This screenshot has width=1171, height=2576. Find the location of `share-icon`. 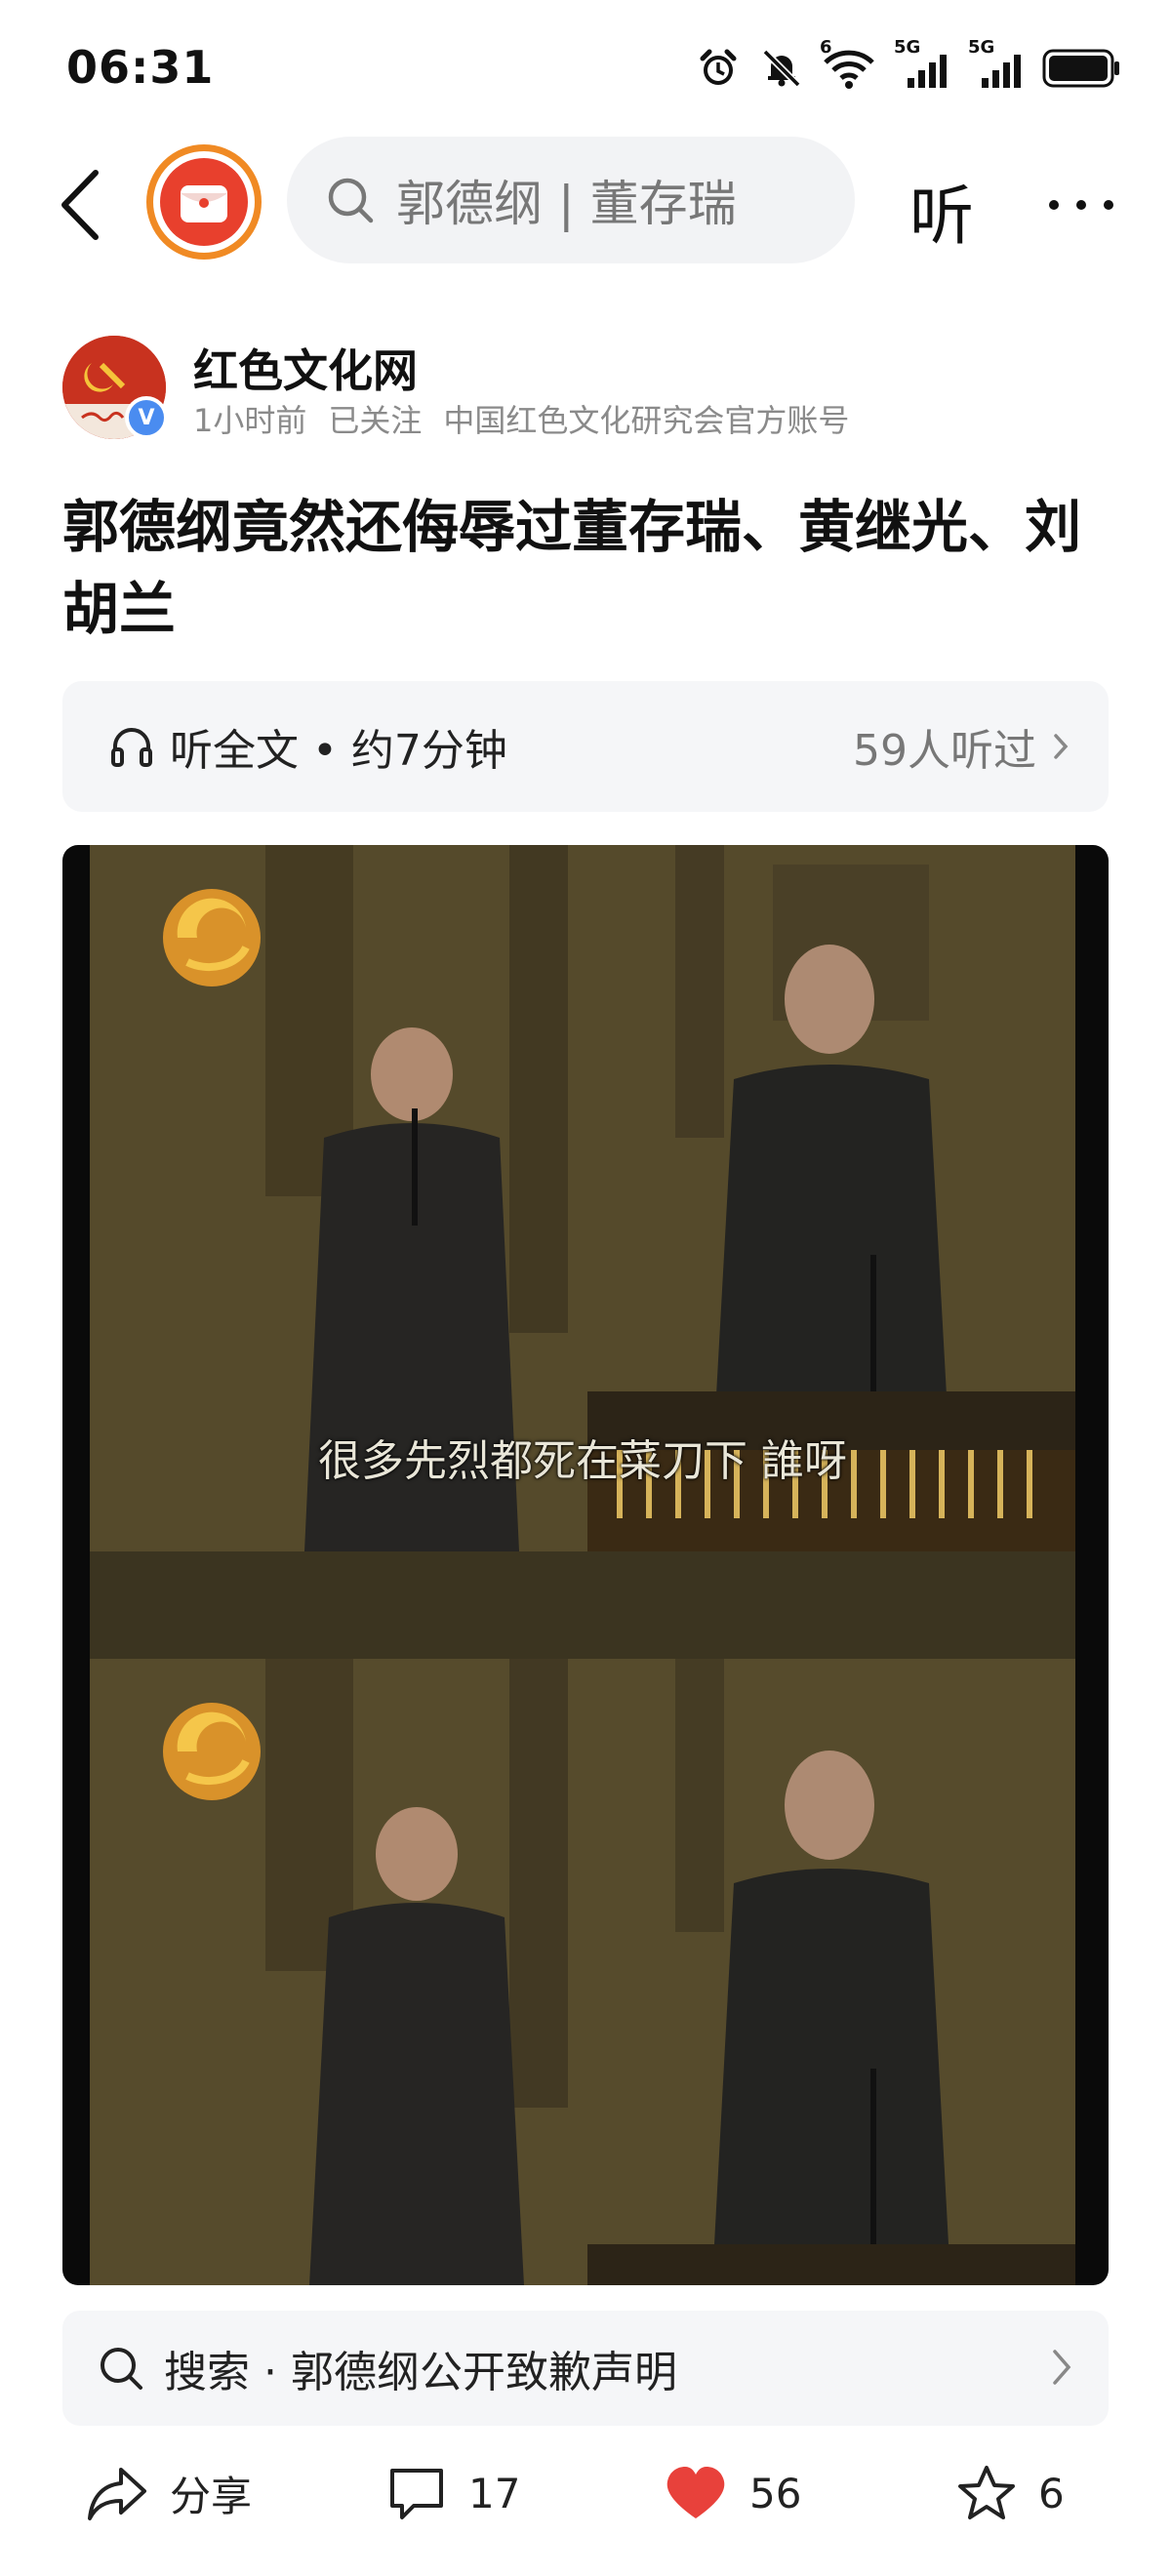

share-icon is located at coordinates (117, 2494).